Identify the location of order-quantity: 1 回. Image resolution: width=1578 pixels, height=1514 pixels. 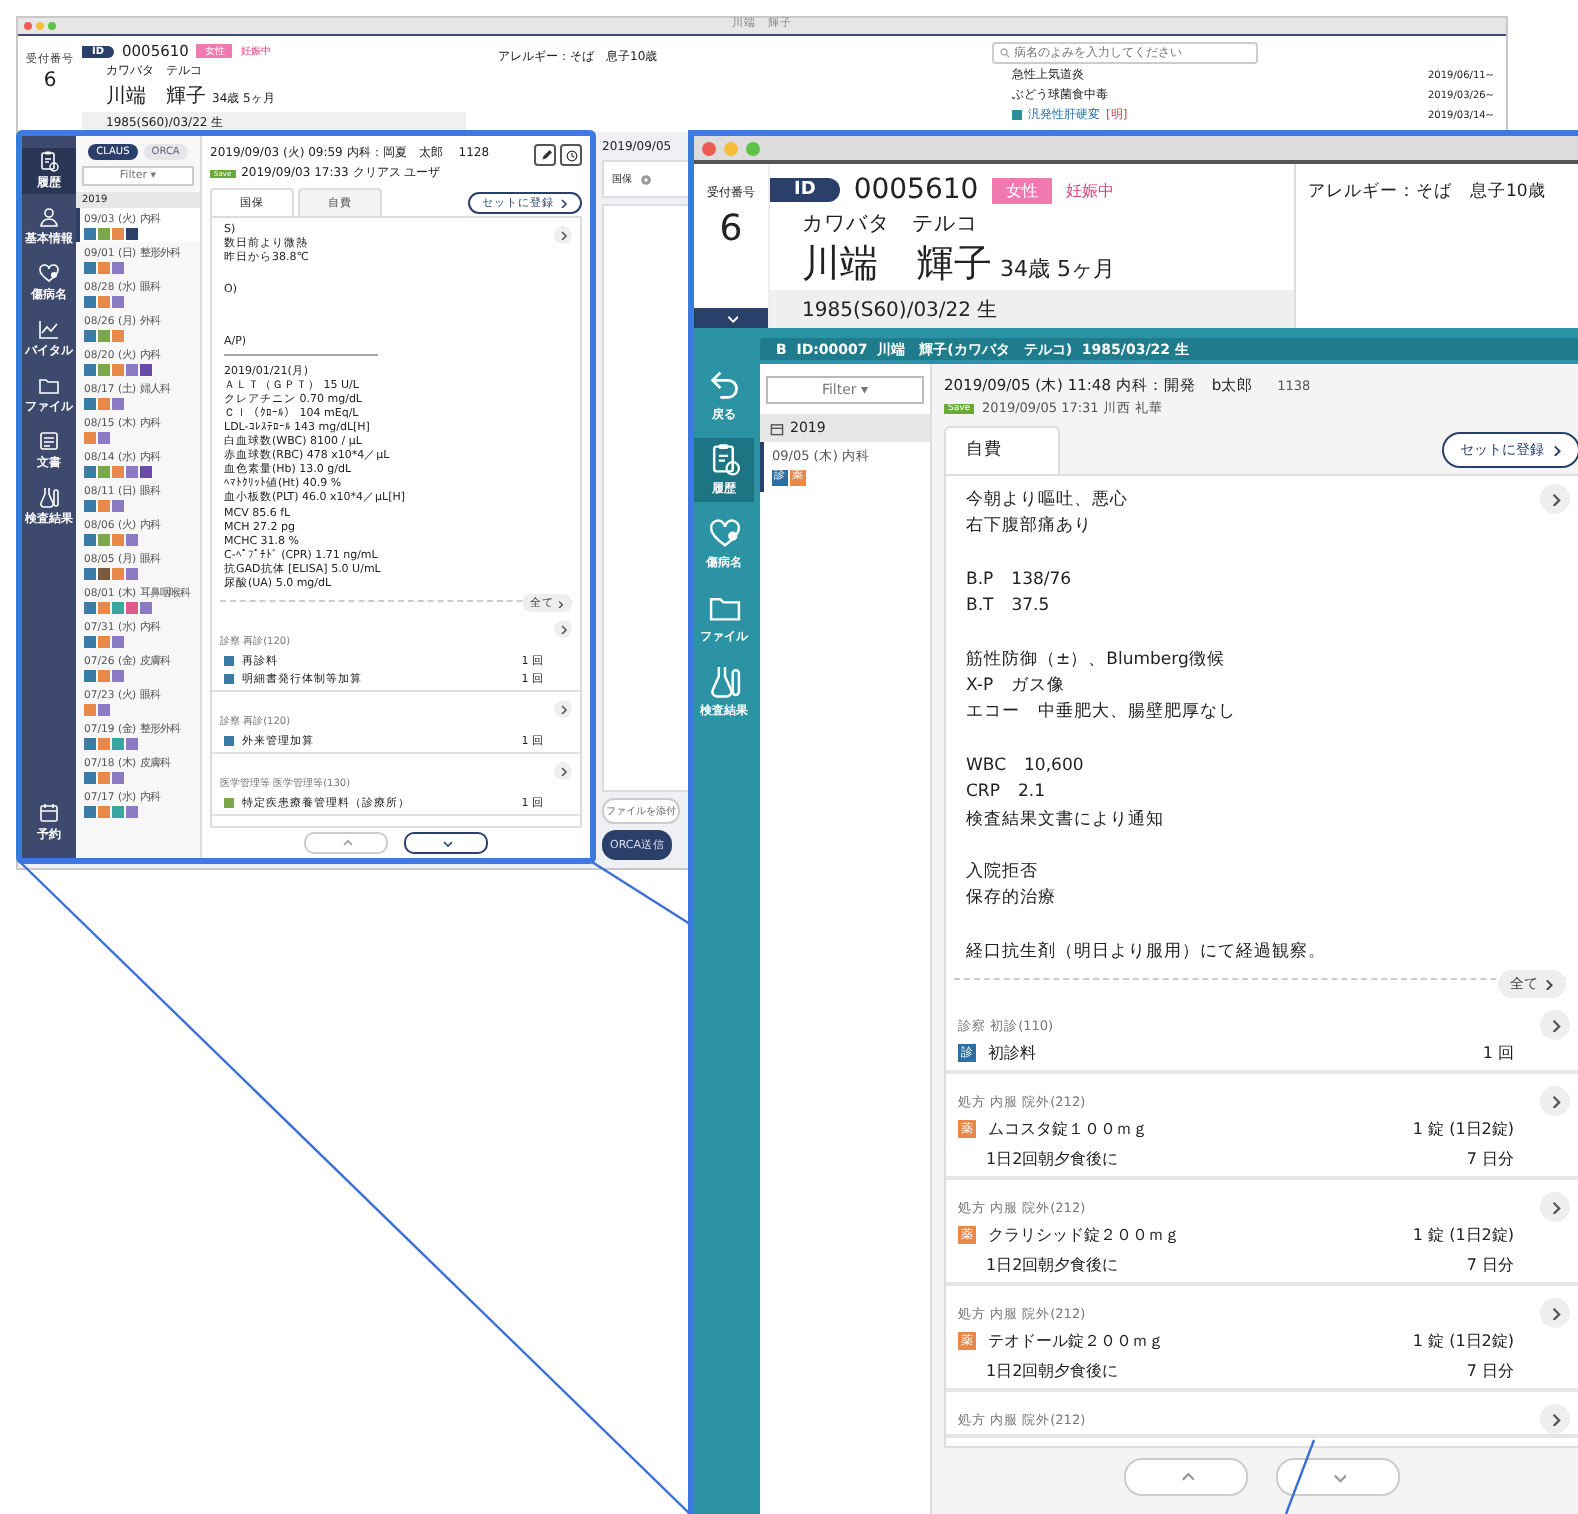
(1498, 1053).